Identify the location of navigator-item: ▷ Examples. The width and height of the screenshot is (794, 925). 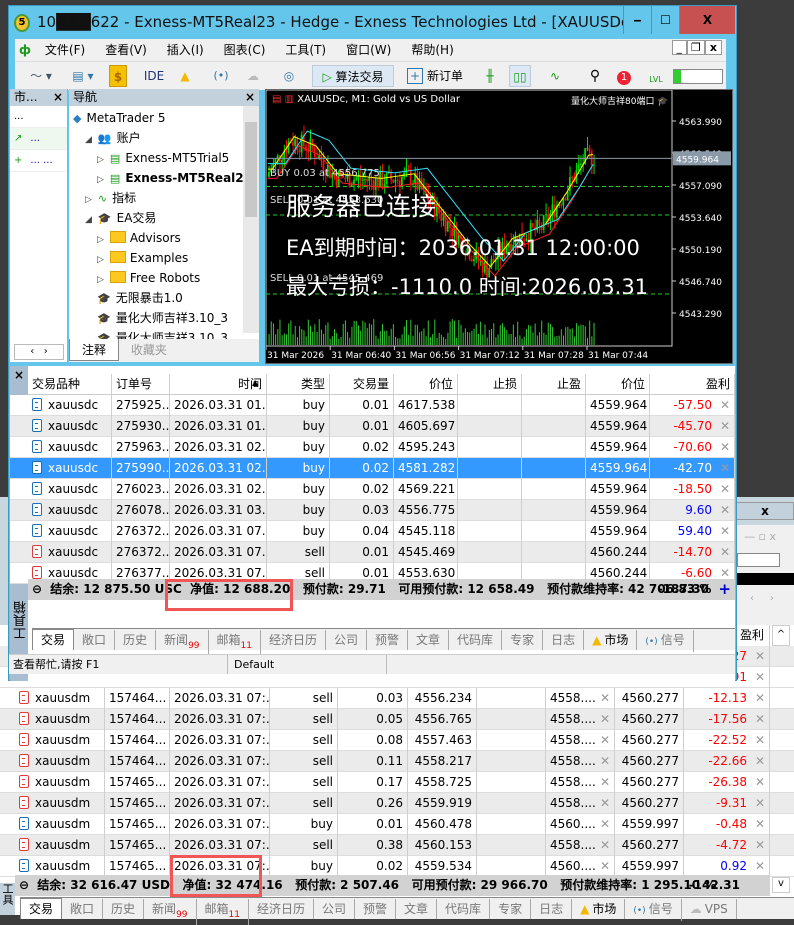
(142, 259).